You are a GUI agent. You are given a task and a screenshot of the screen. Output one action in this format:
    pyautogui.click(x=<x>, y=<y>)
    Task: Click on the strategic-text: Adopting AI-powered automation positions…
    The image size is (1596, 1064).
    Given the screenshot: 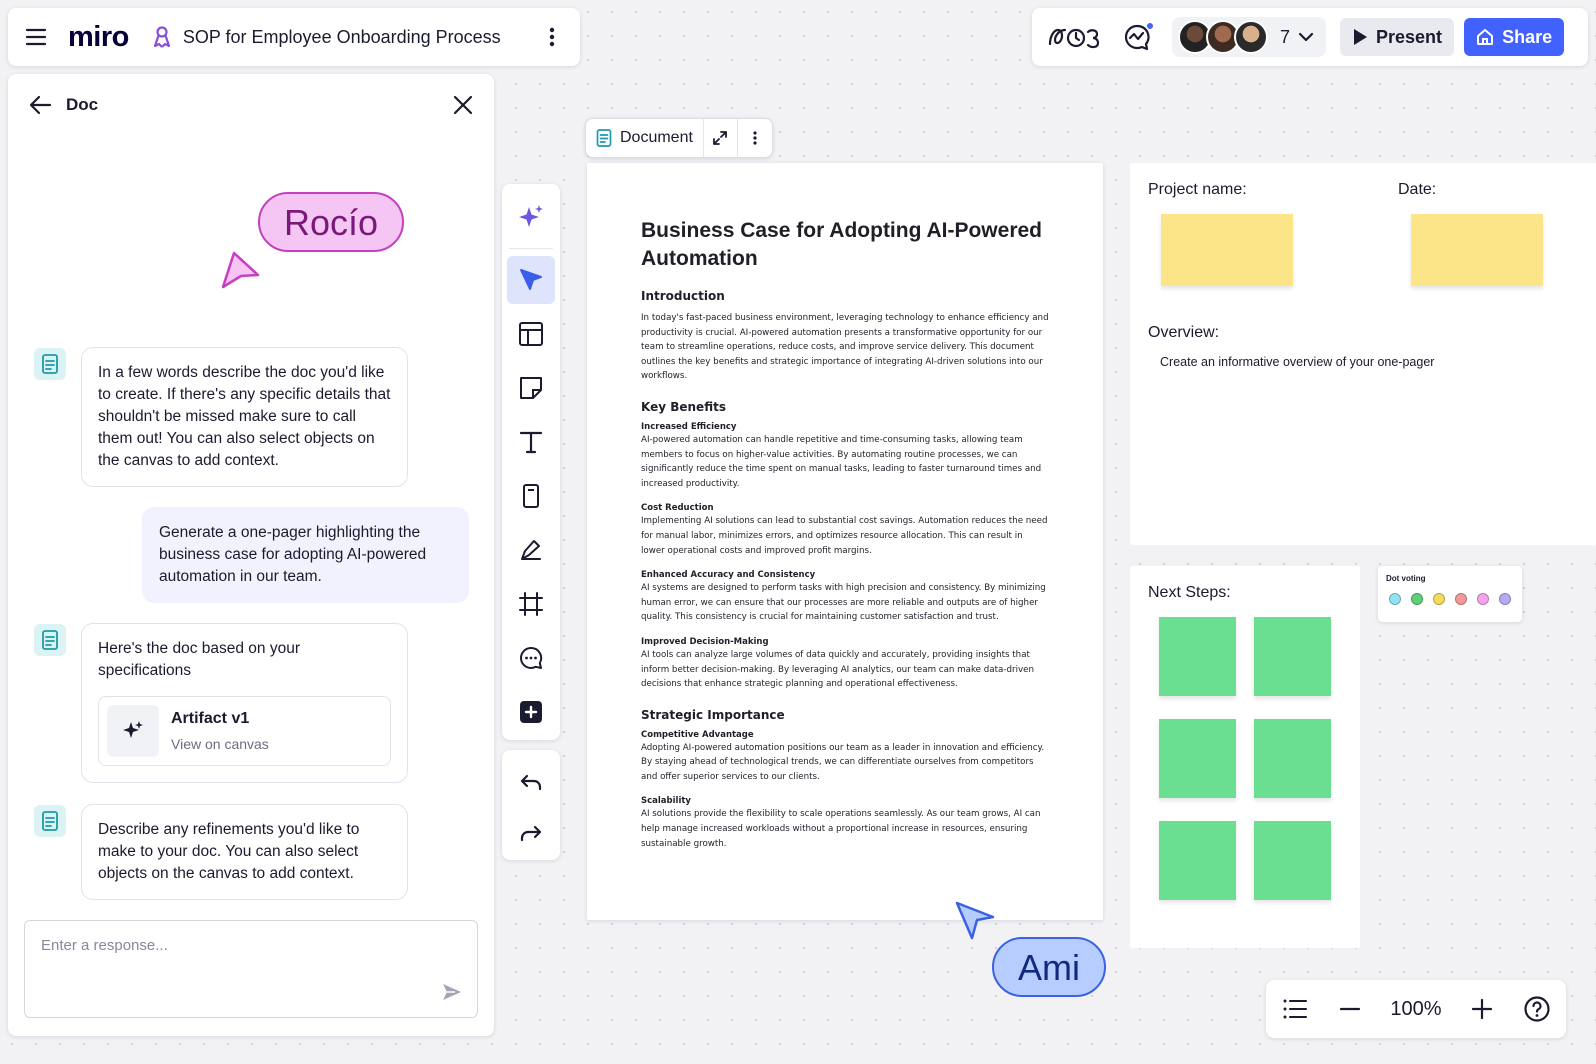 What is the action you would take?
    pyautogui.click(x=843, y=762)
    